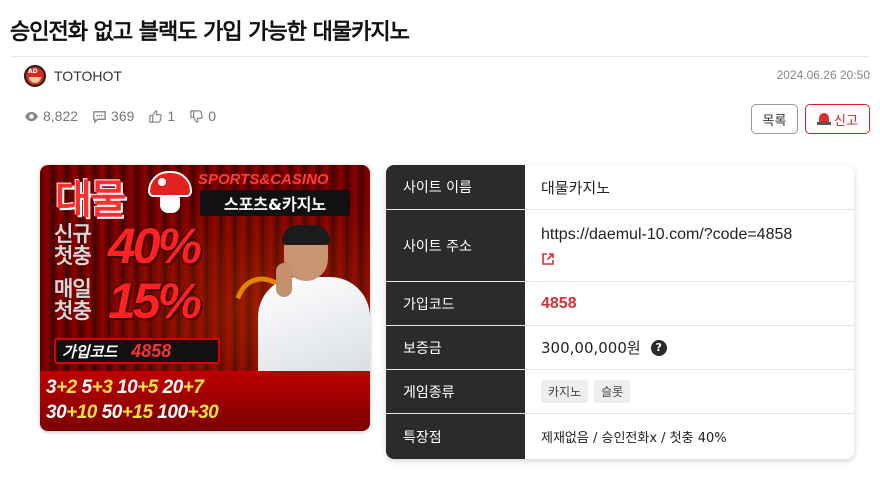 This screenshot has height=479, width=880. What do you see at coordinates (455, 187) in the screenshot?
I see `site-name-label: 사이트 이름` at bounding box center [455, 187].